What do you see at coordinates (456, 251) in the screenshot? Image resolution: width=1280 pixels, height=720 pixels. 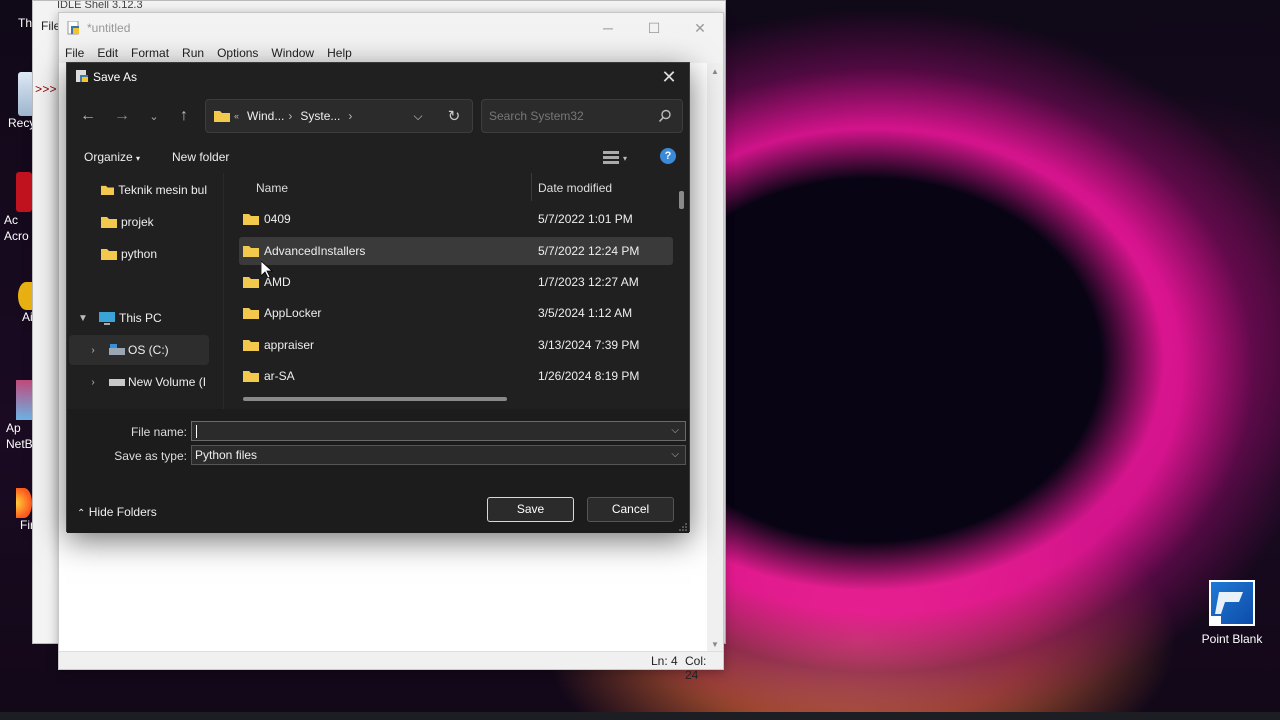 I see `file-row-hovered: AdvancedInstallers 5/7/2022 12:24 PM` at bounding box center [456, 251].